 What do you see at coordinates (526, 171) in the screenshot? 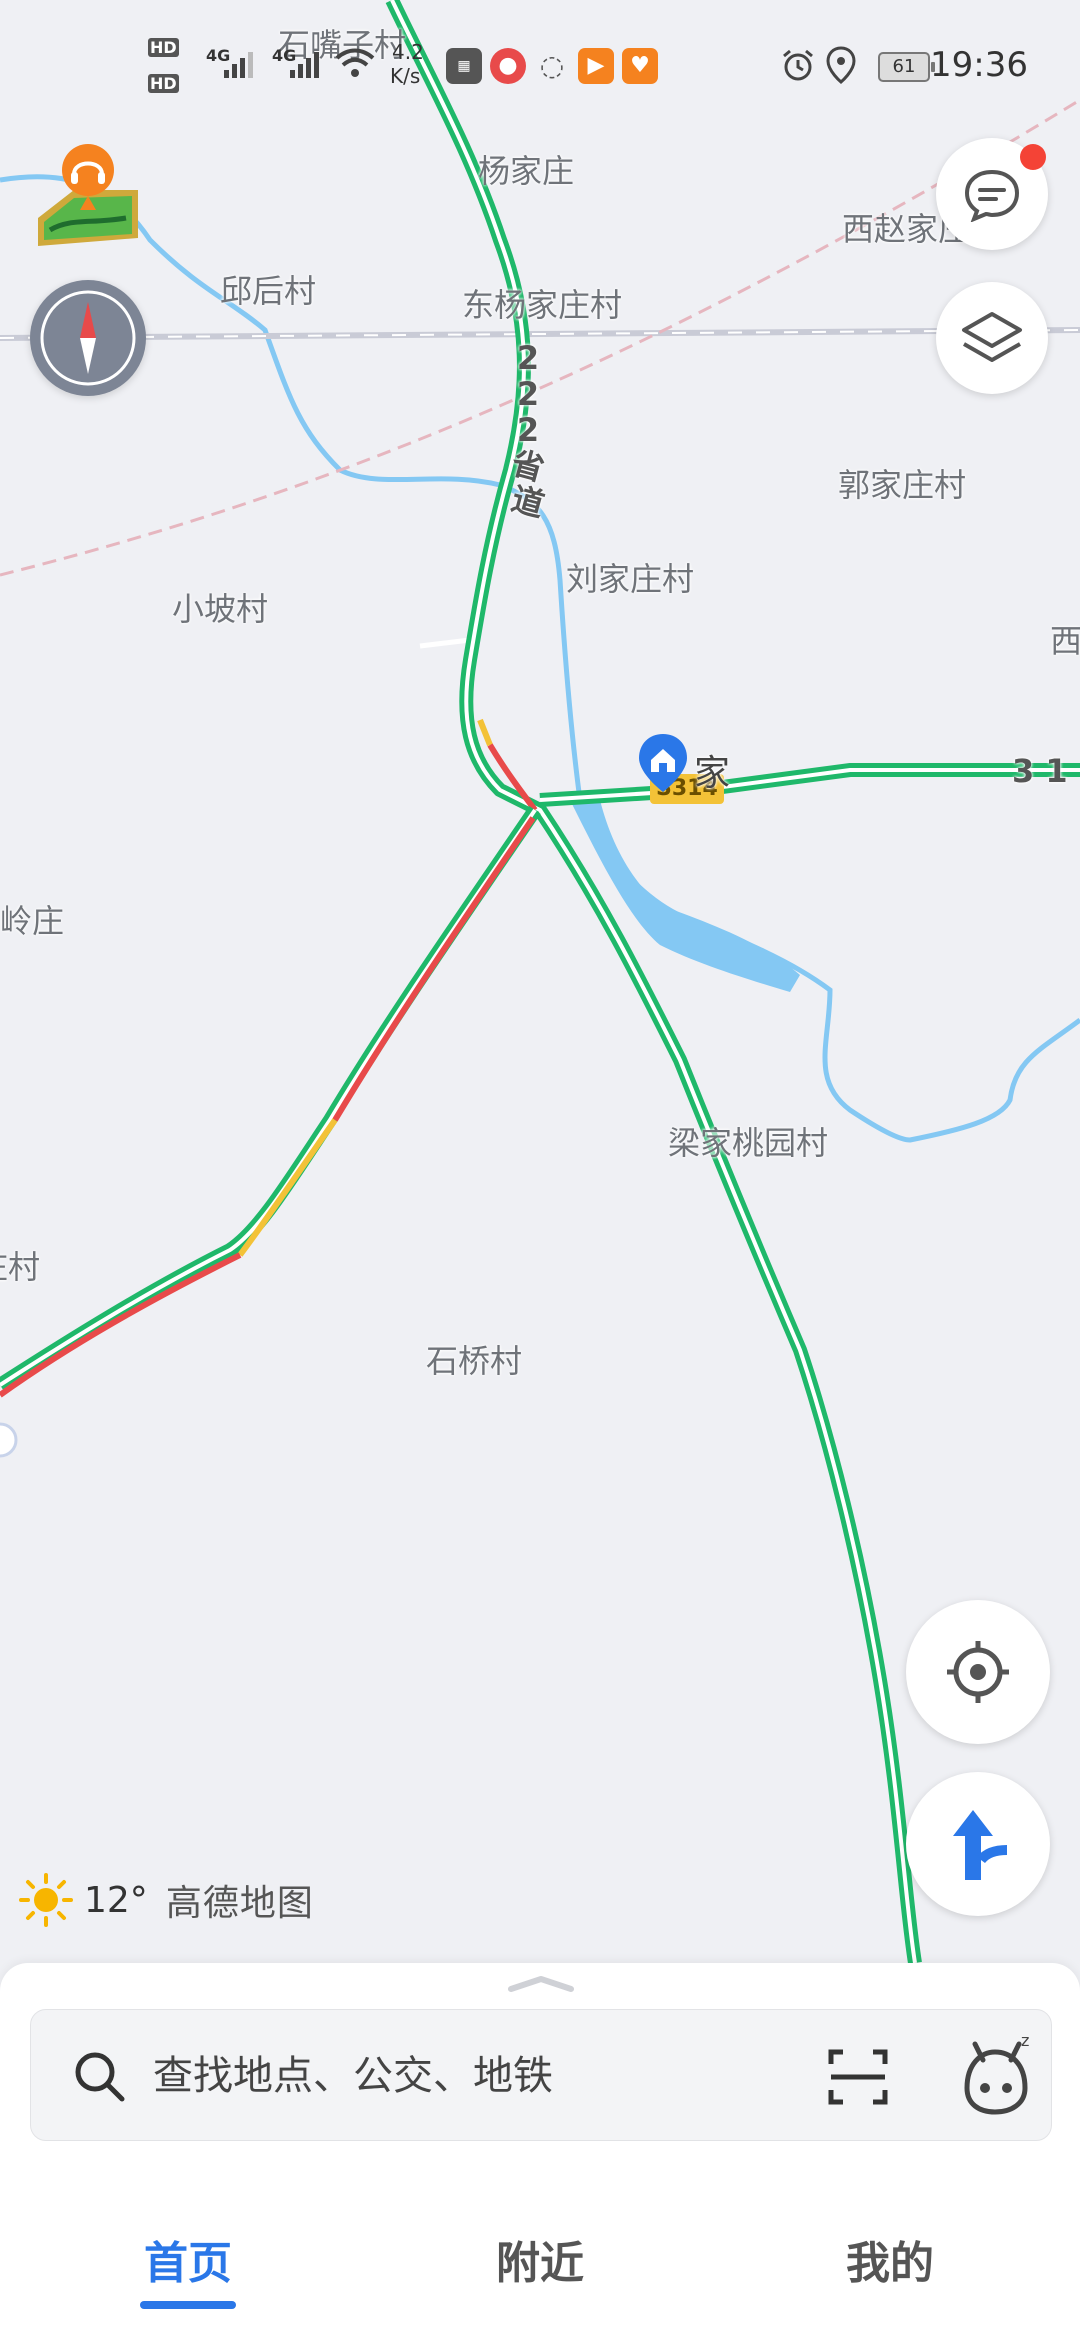
I see `place-label: 杨家庄` at bounding box center [526, 171].